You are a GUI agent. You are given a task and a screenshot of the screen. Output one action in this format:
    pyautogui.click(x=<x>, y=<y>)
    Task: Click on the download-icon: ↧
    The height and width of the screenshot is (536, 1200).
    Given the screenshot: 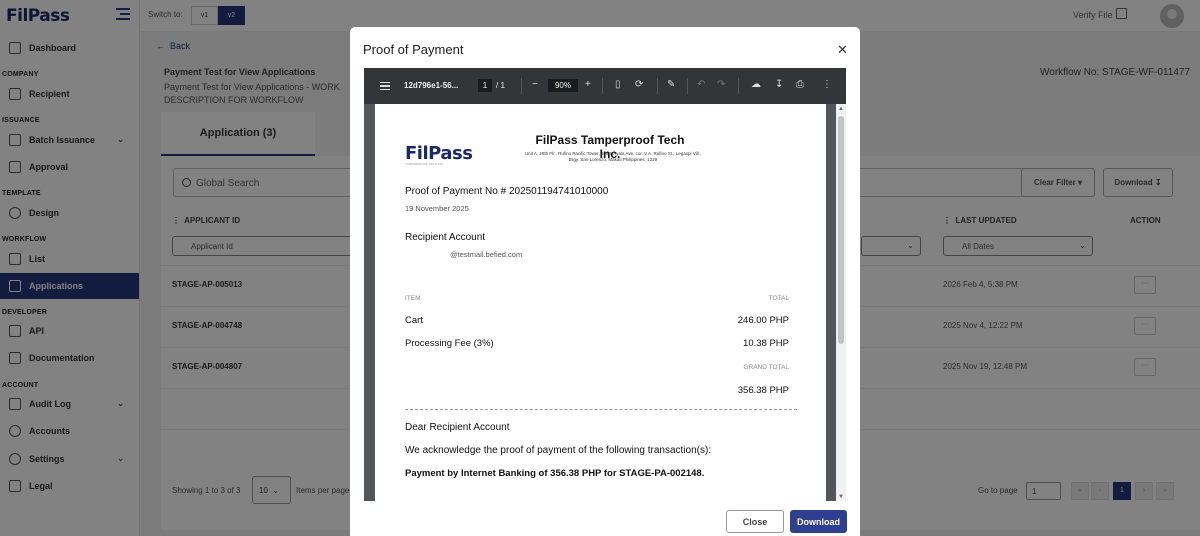 What is the action you would take?
    pyautogui.click(x=779, y=84)
    